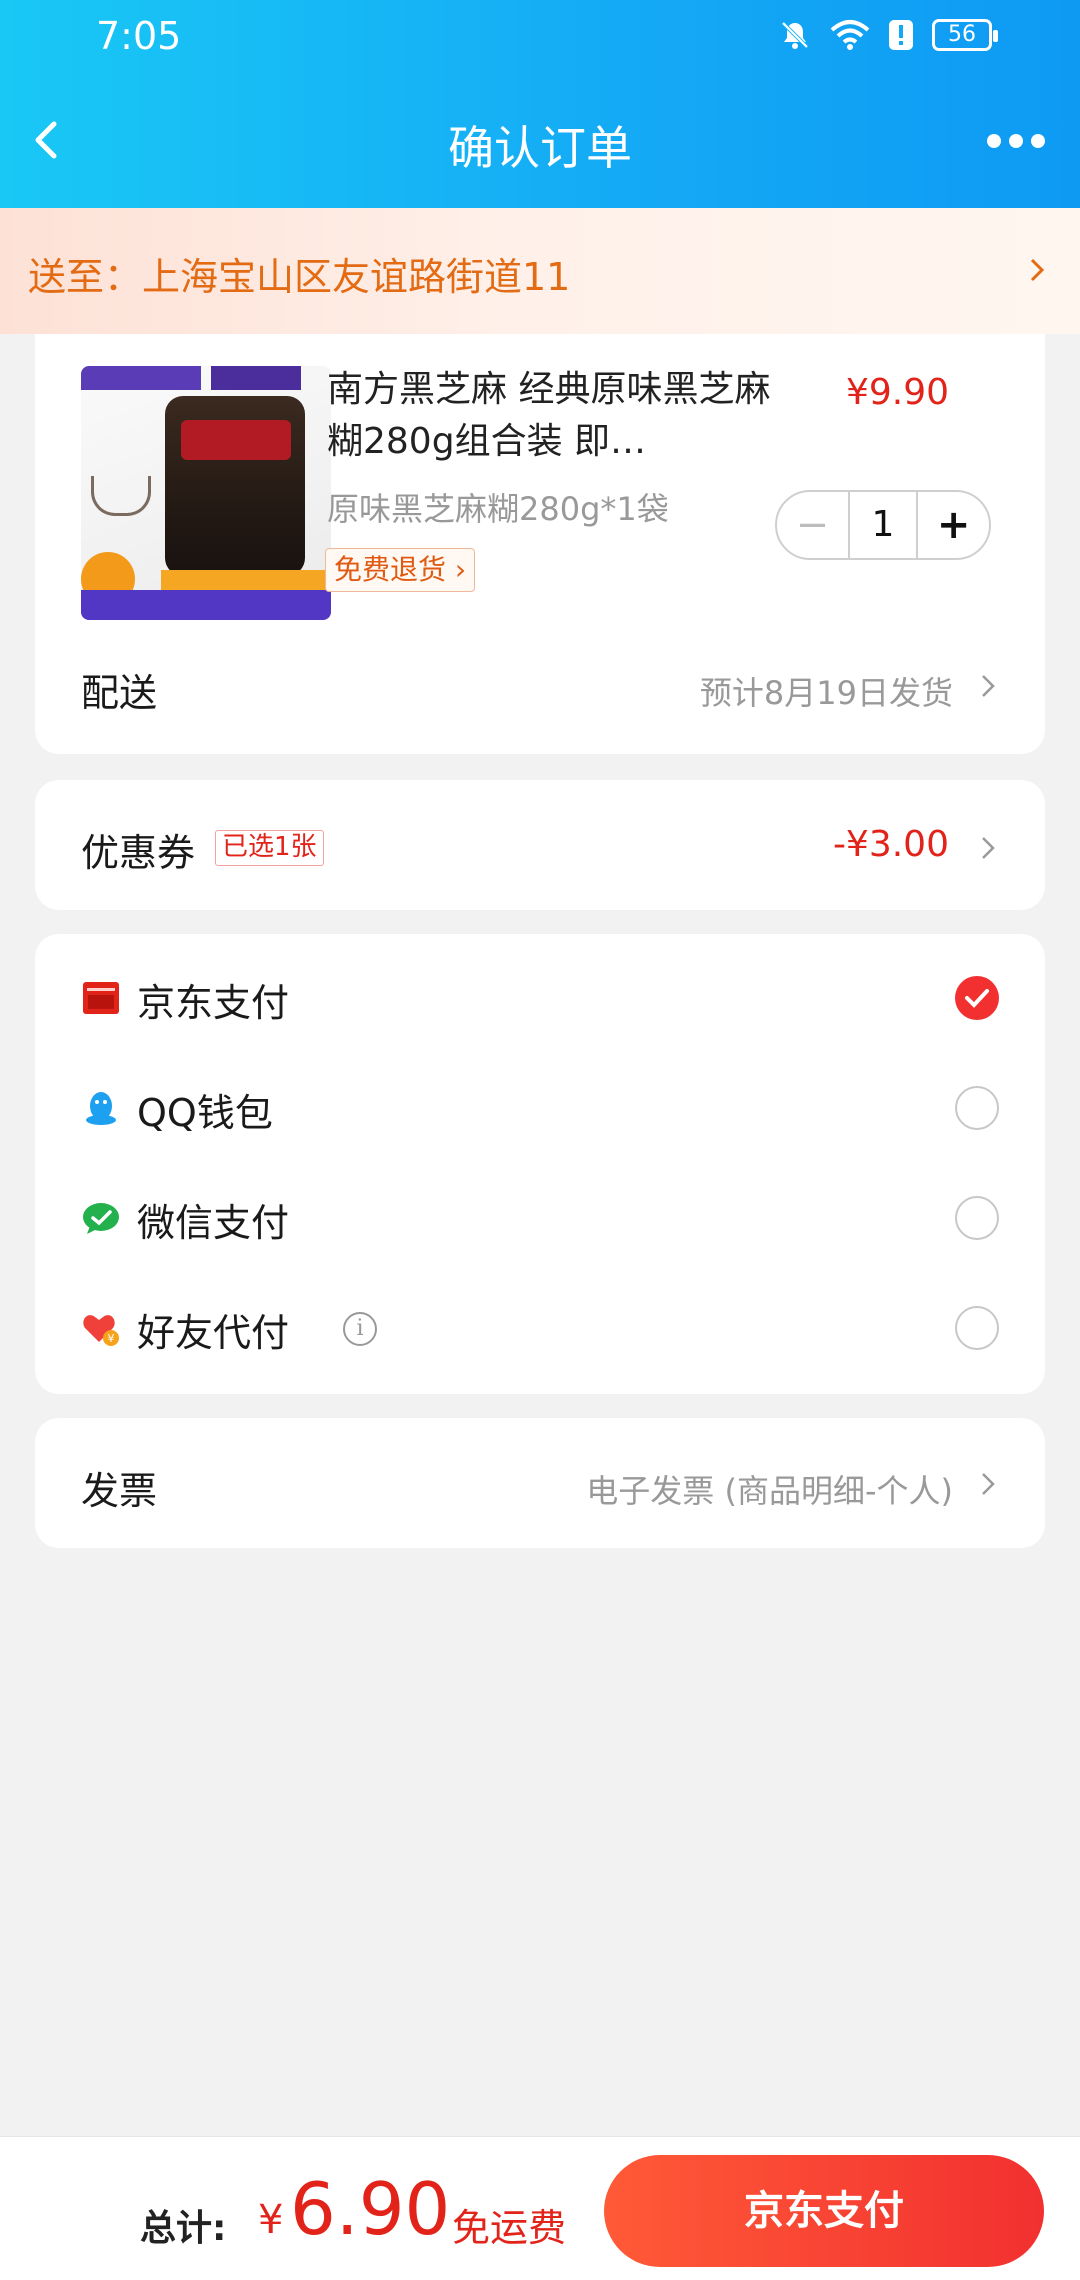 This screenshot has height=2280, width=1080. I want to click on bell-muted-icon, so click(795, 35).